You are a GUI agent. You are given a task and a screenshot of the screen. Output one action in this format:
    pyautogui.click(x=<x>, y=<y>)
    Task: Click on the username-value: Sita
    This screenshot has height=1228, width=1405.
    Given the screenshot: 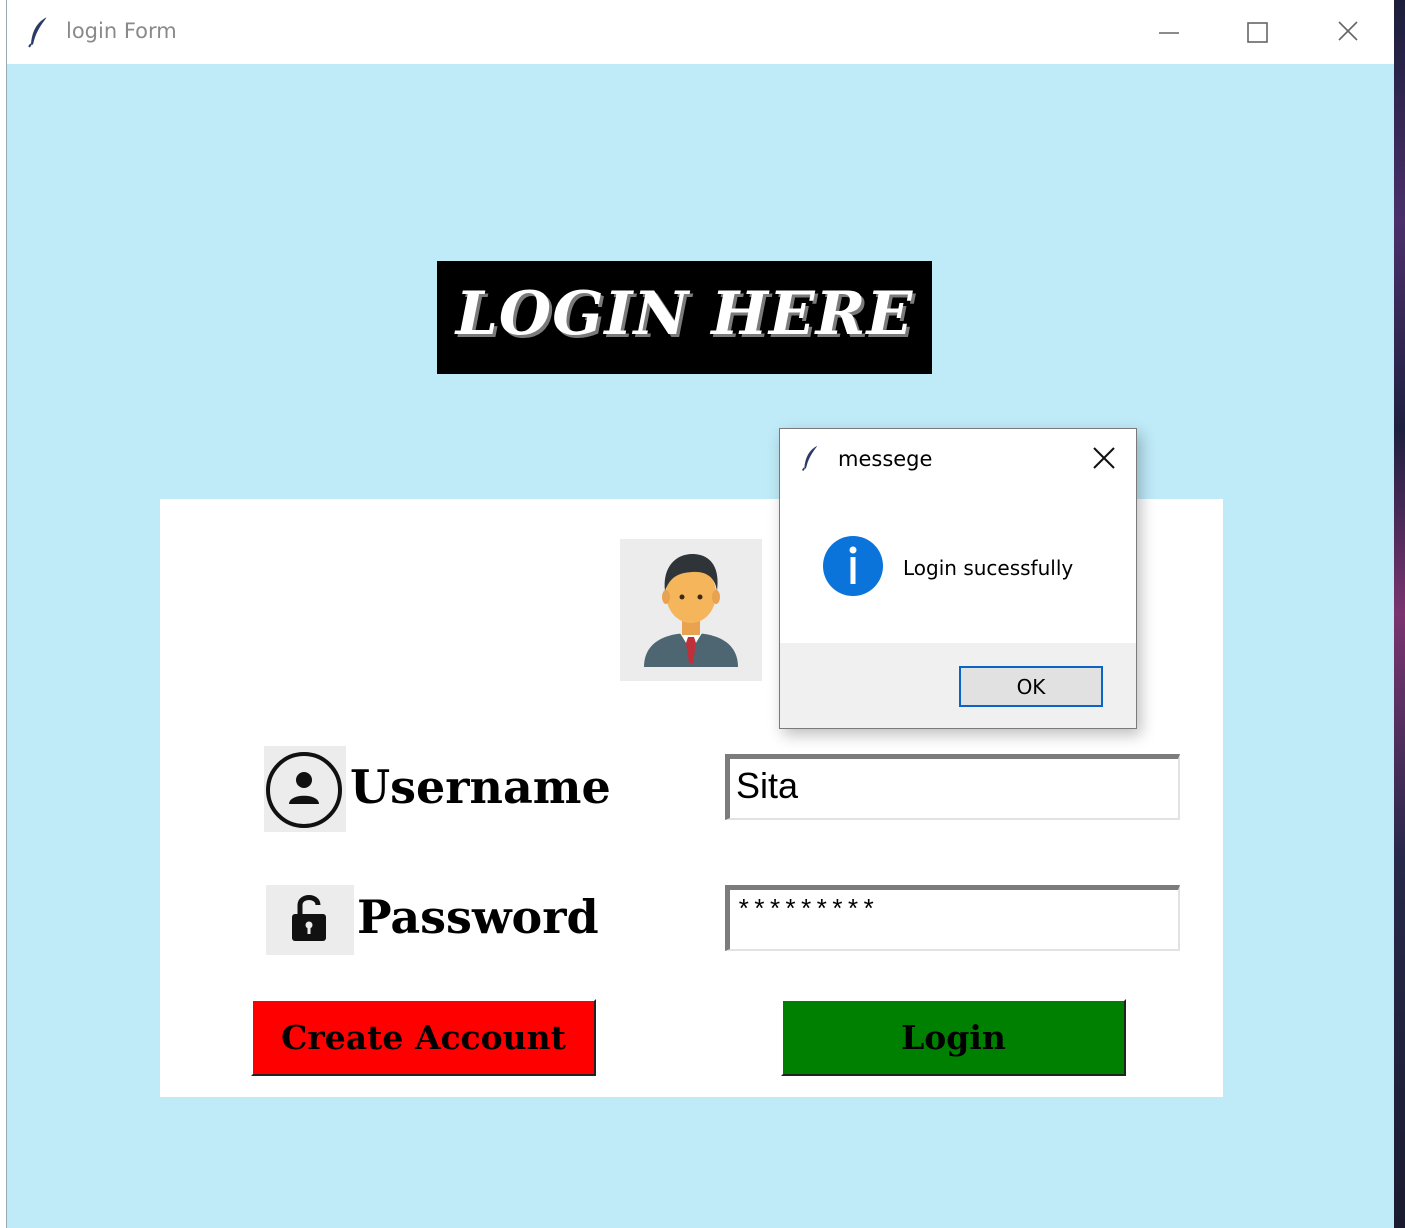 What is the action you would take?
    pyautogui.click(x=767, y=785)
    